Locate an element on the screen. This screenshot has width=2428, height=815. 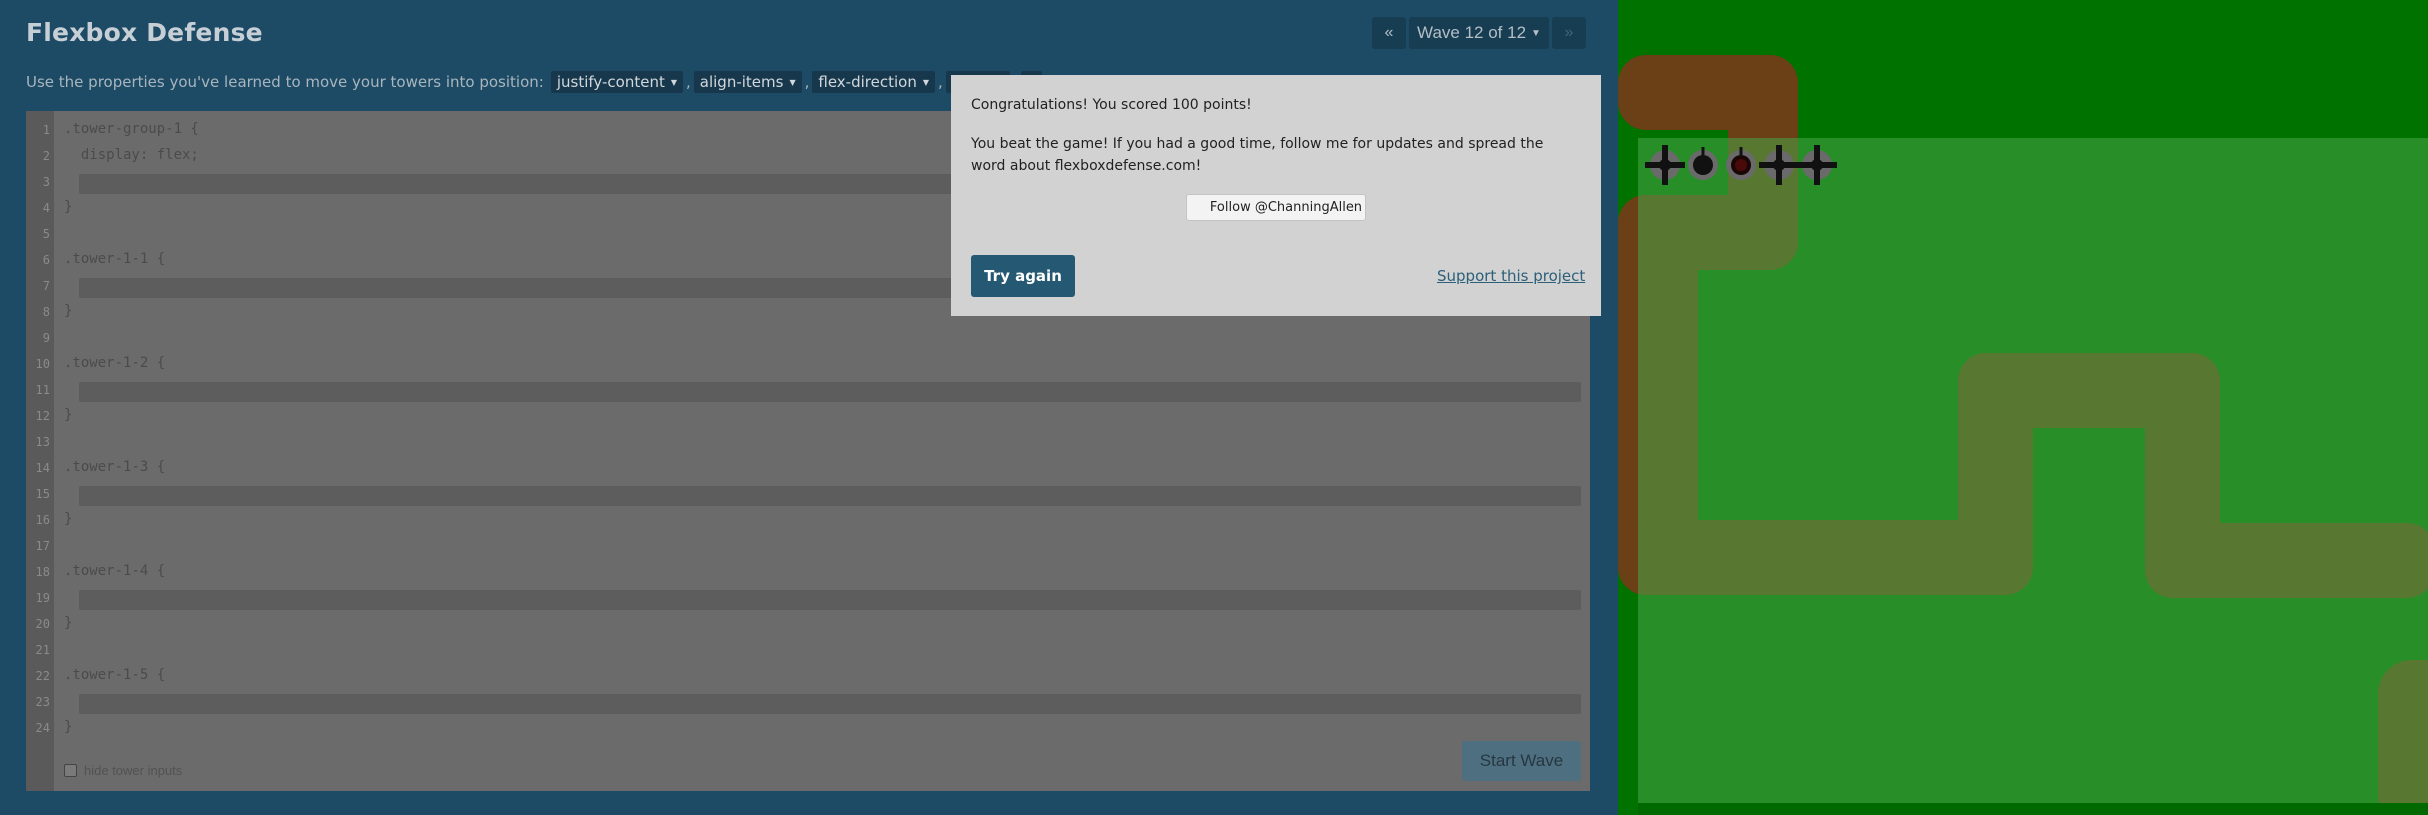
line-number: 10 is located at coordinates (42, 364).